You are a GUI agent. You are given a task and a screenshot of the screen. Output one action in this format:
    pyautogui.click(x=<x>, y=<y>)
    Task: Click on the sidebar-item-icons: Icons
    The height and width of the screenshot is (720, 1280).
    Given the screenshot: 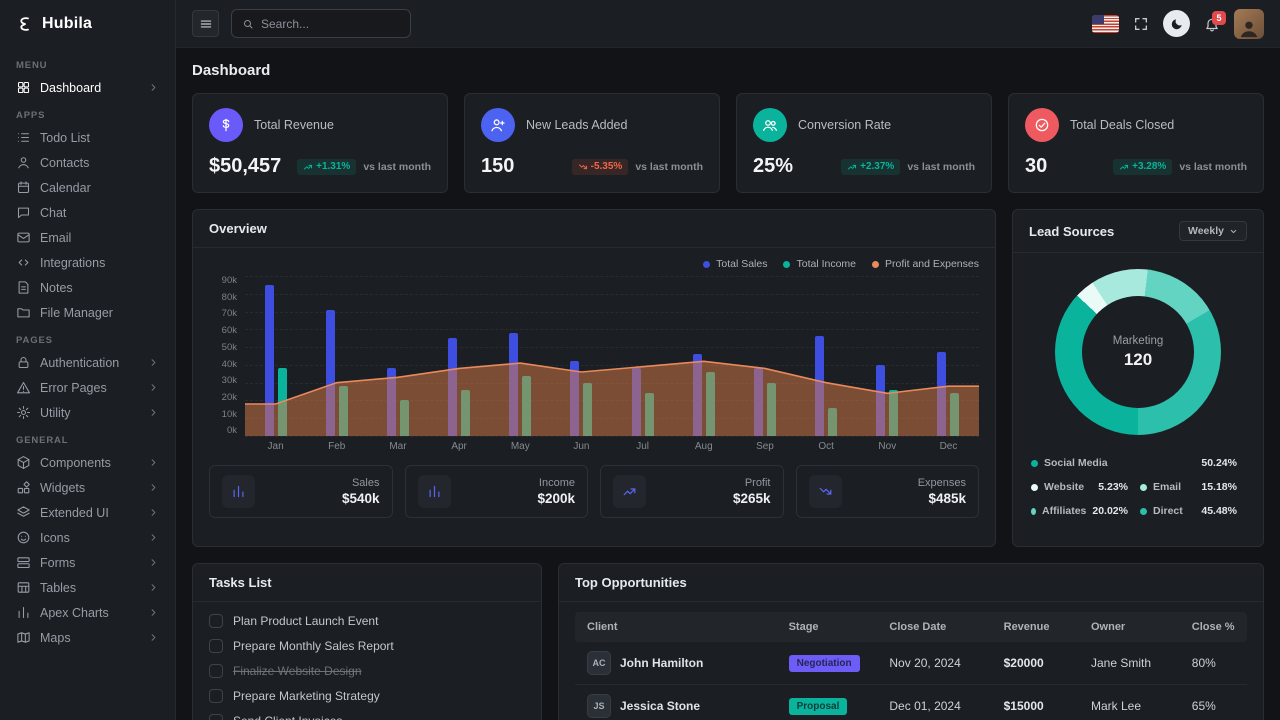 What is the action you would take?
    pyautogui.click(x=87, y=537)
    